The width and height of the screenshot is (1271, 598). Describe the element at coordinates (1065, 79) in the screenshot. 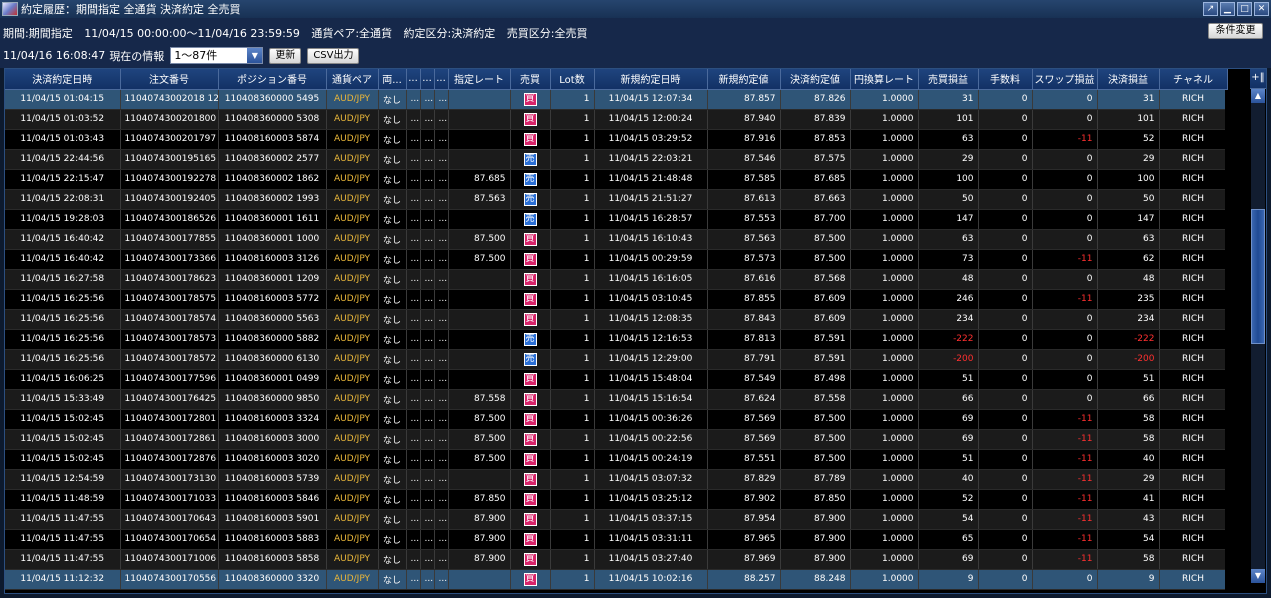

I see `column-header: スワップ損益` at that location.